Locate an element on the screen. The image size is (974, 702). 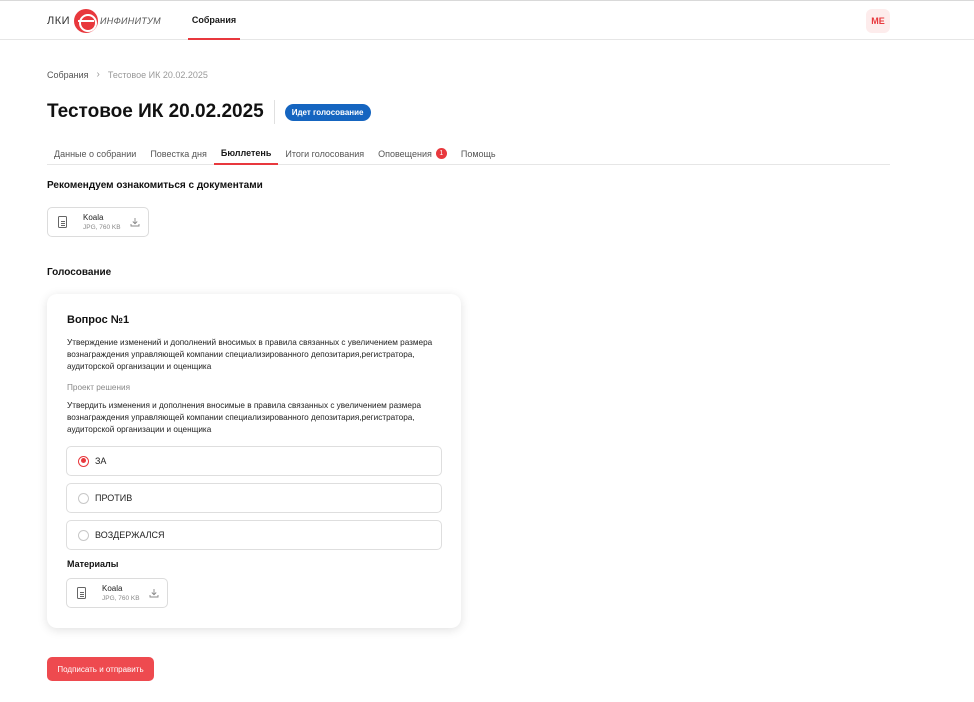
tab-help: Помощь is located at coordinates (478, 153).